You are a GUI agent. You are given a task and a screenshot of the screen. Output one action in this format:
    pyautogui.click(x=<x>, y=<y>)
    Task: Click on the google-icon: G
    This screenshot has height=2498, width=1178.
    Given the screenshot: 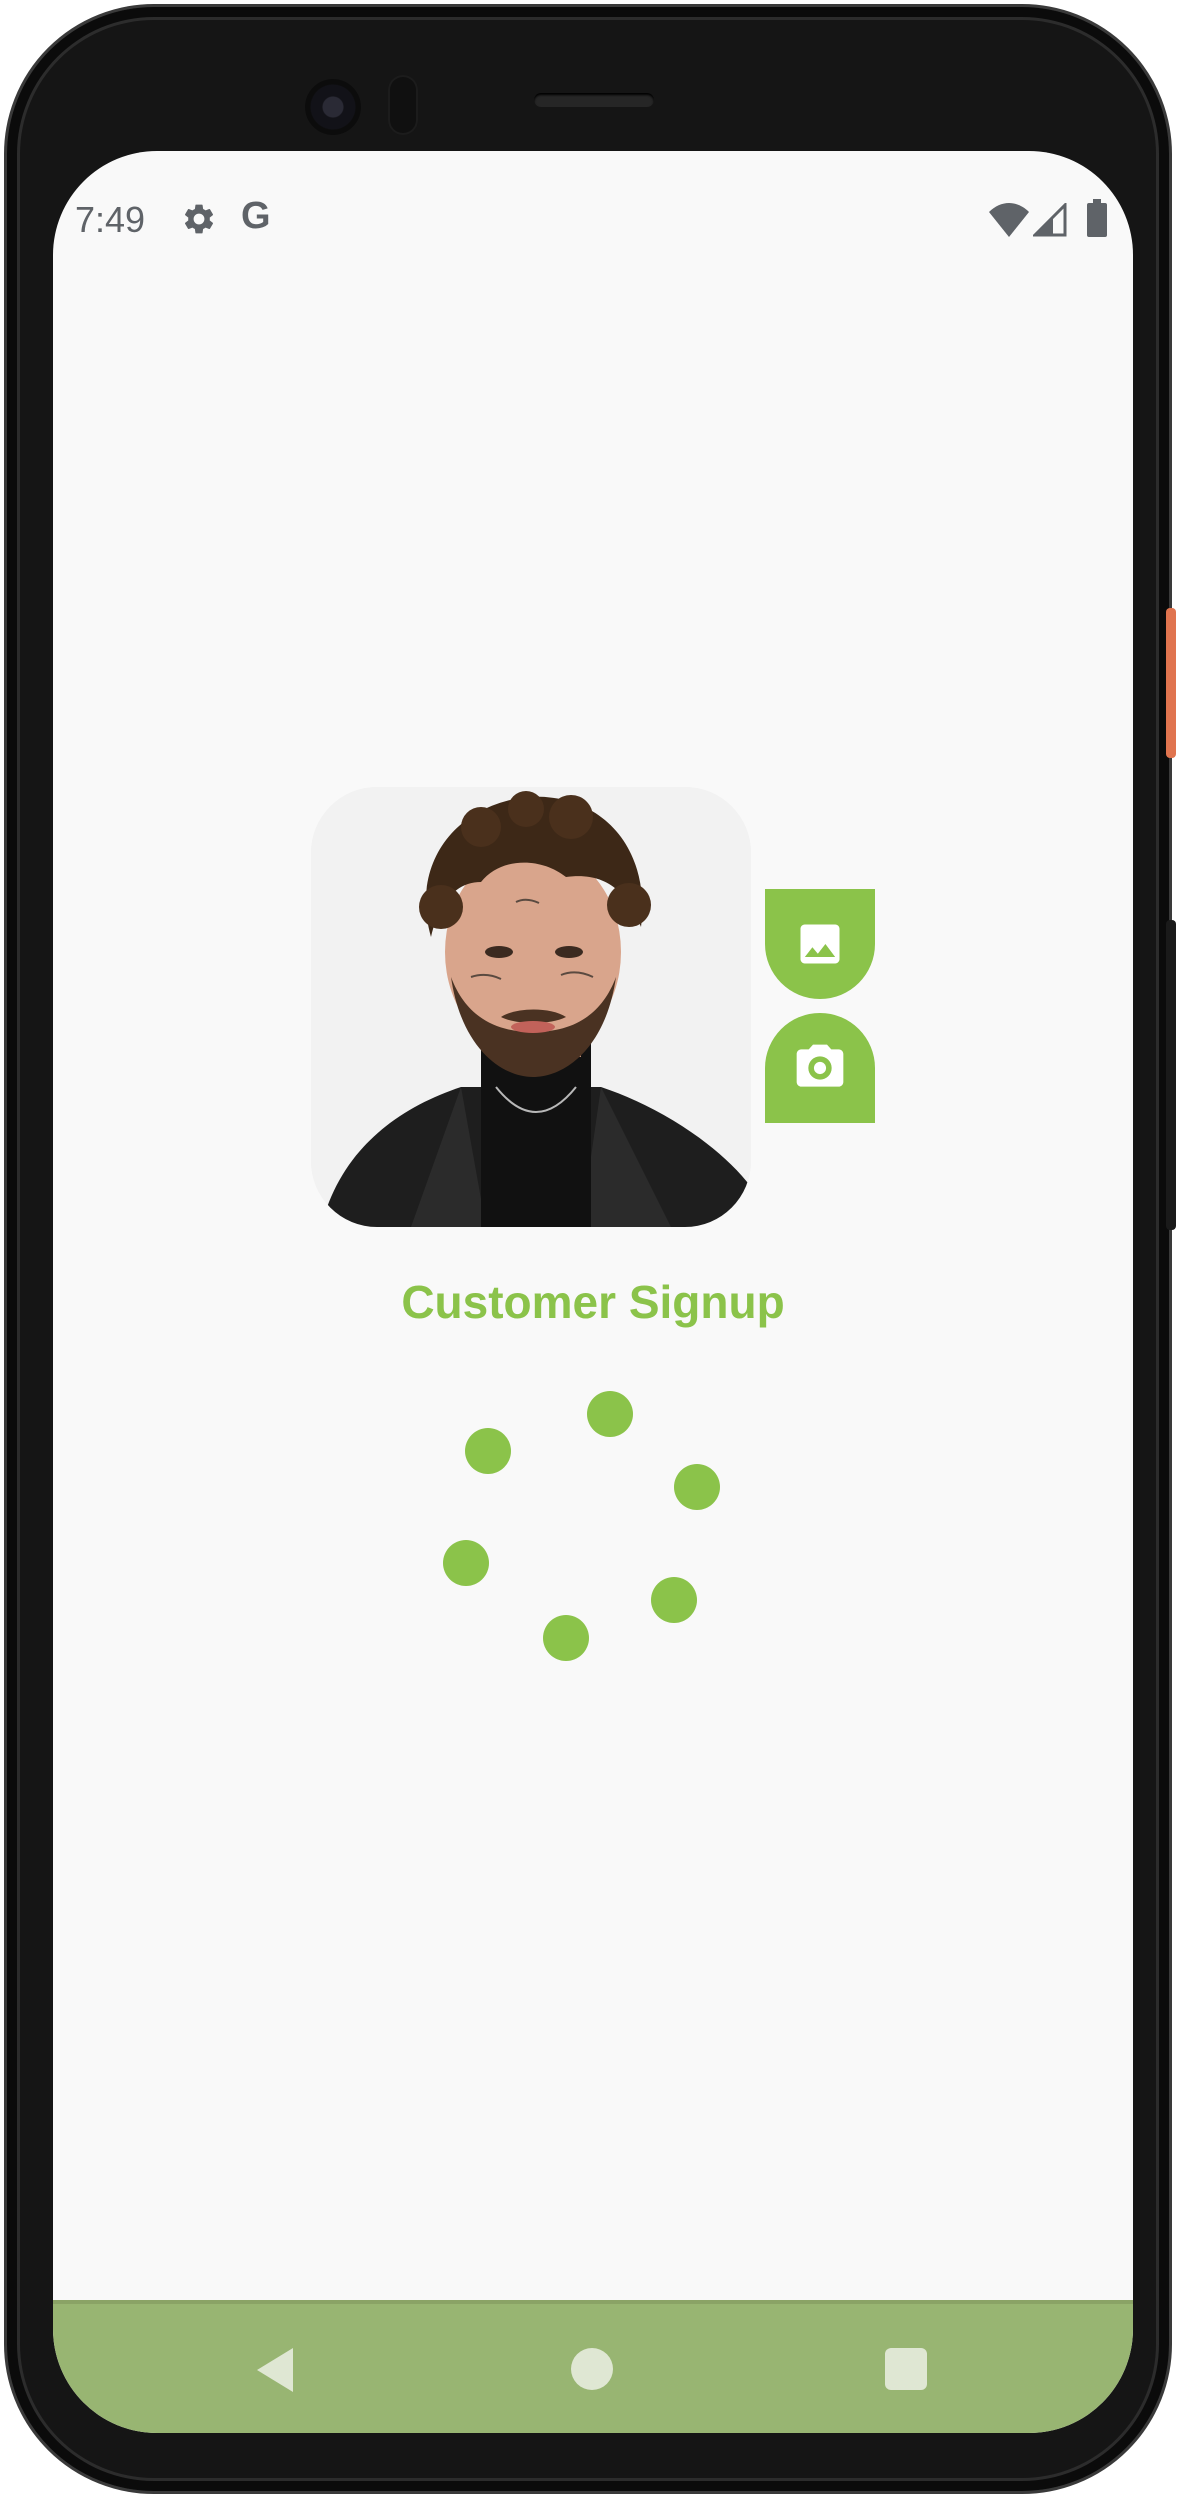 What is the action you would take?
    pyautogui.click(x=256, y=216)
    